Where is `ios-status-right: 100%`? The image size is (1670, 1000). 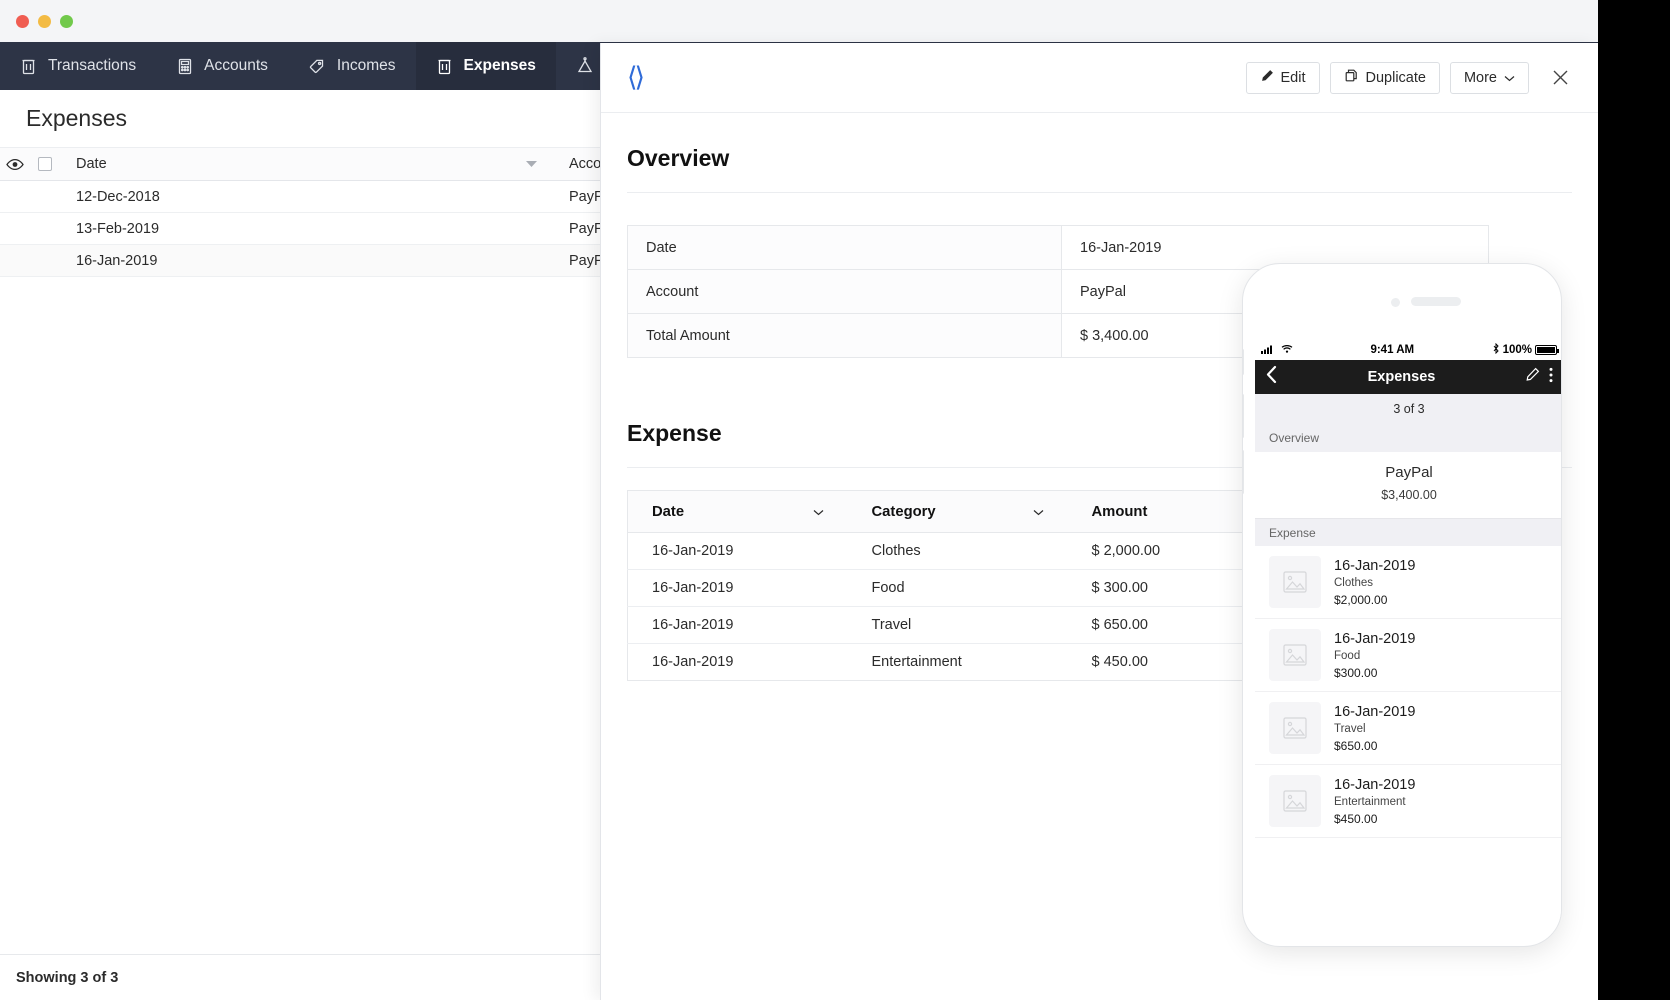 ios-status-right: 100% is located at coordinates (1525, 349).